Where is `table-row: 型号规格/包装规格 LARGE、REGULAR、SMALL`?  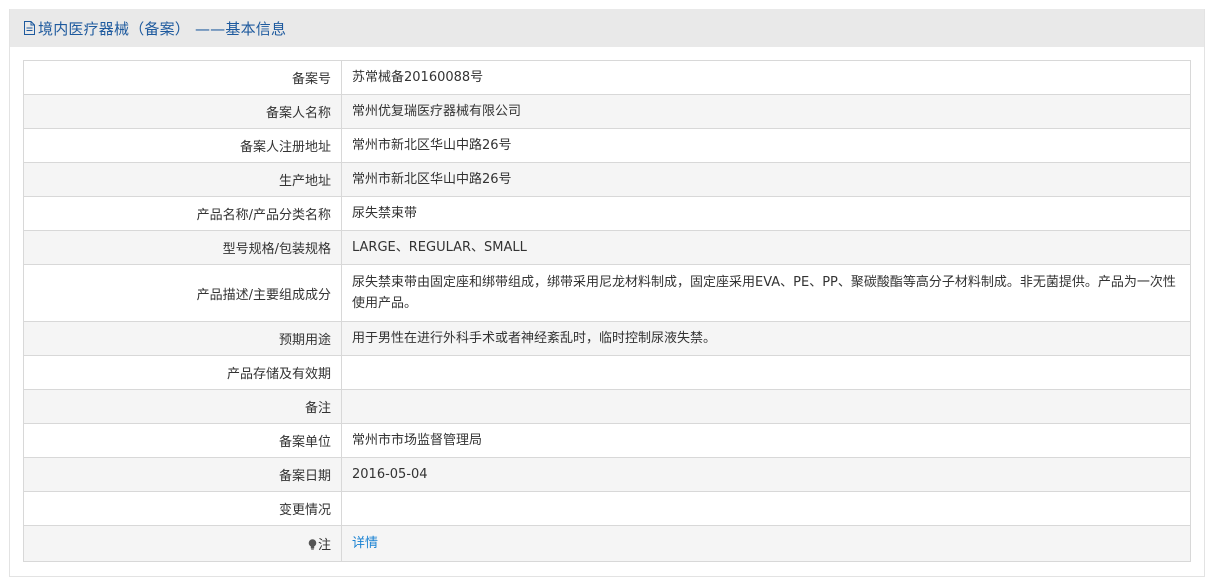
table-row: 型号规格/包装规格 LARGE、REGULAR、SMALL is located at coordinates (607, 247).